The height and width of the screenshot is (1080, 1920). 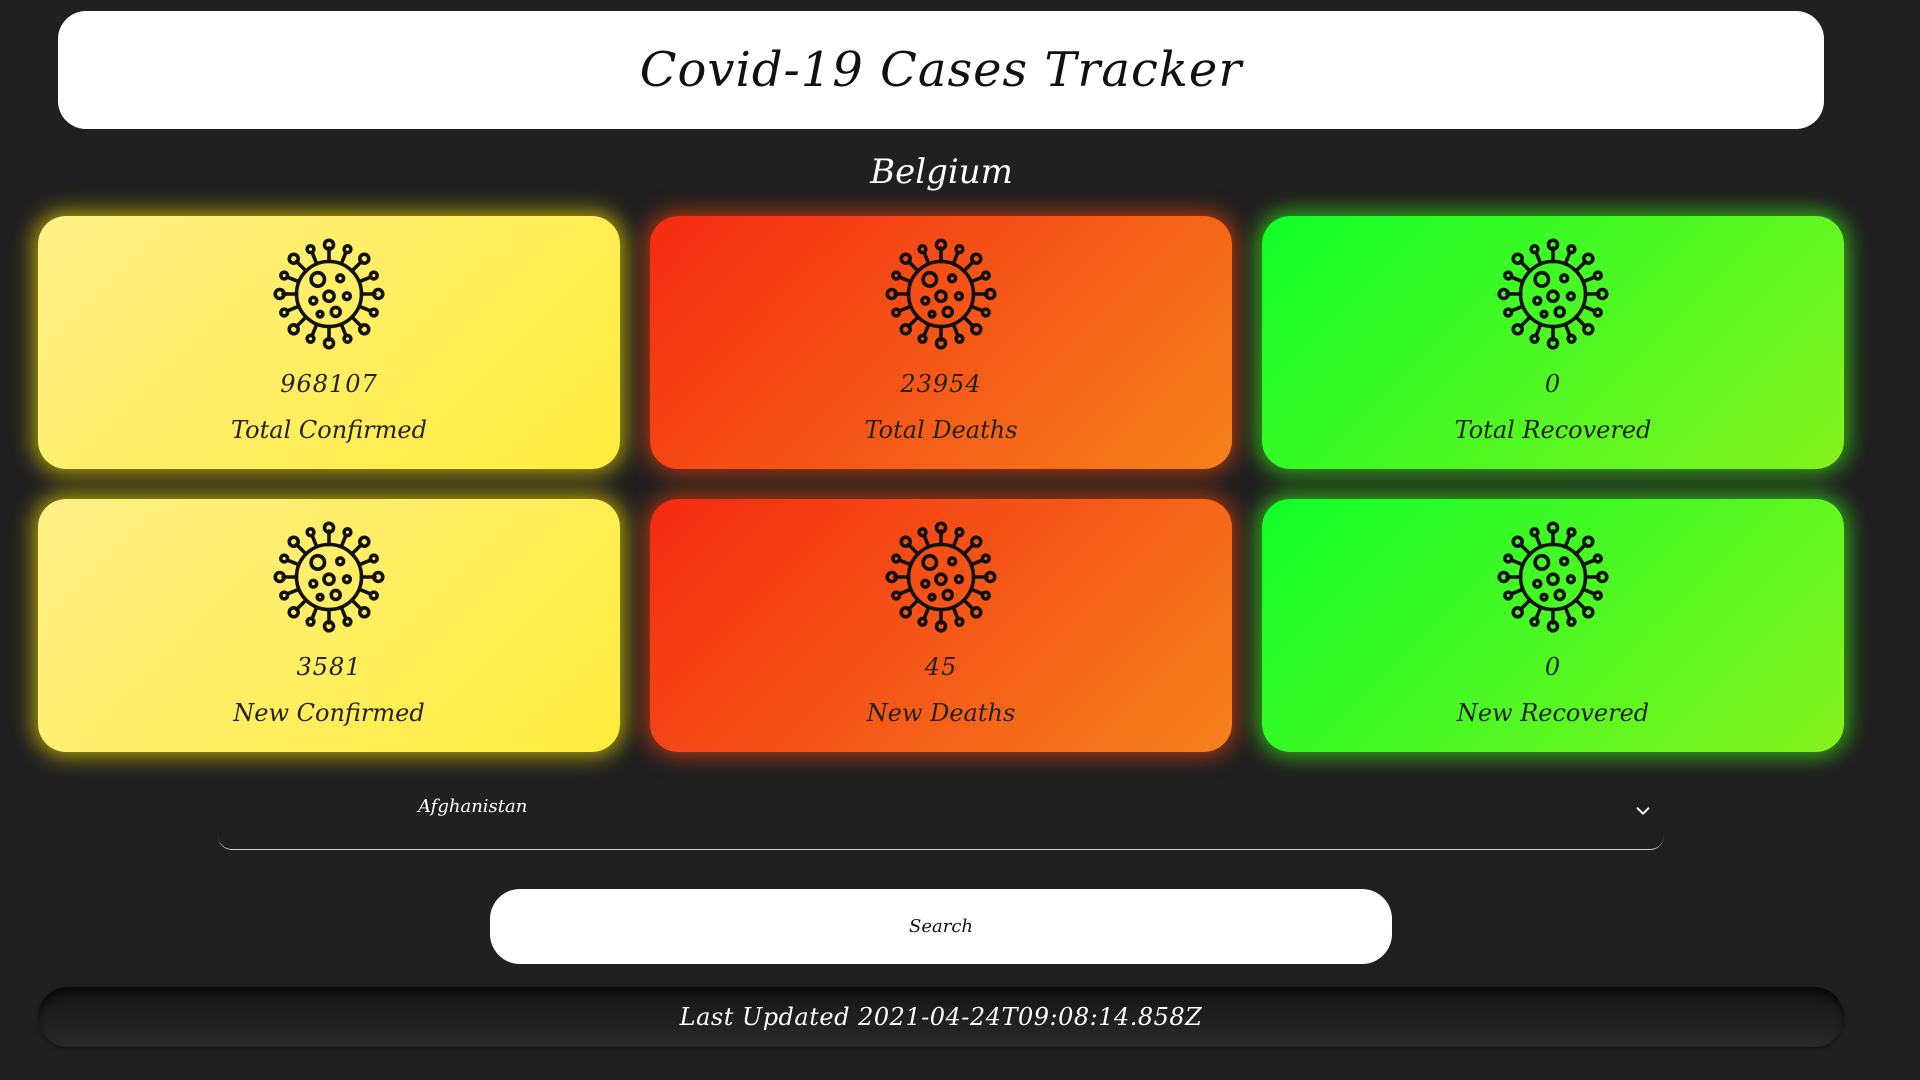 I want to click on last-updated-text: Last Updated 2021-04-24T09:08:14.858Z, so click(x=941, y=1017).